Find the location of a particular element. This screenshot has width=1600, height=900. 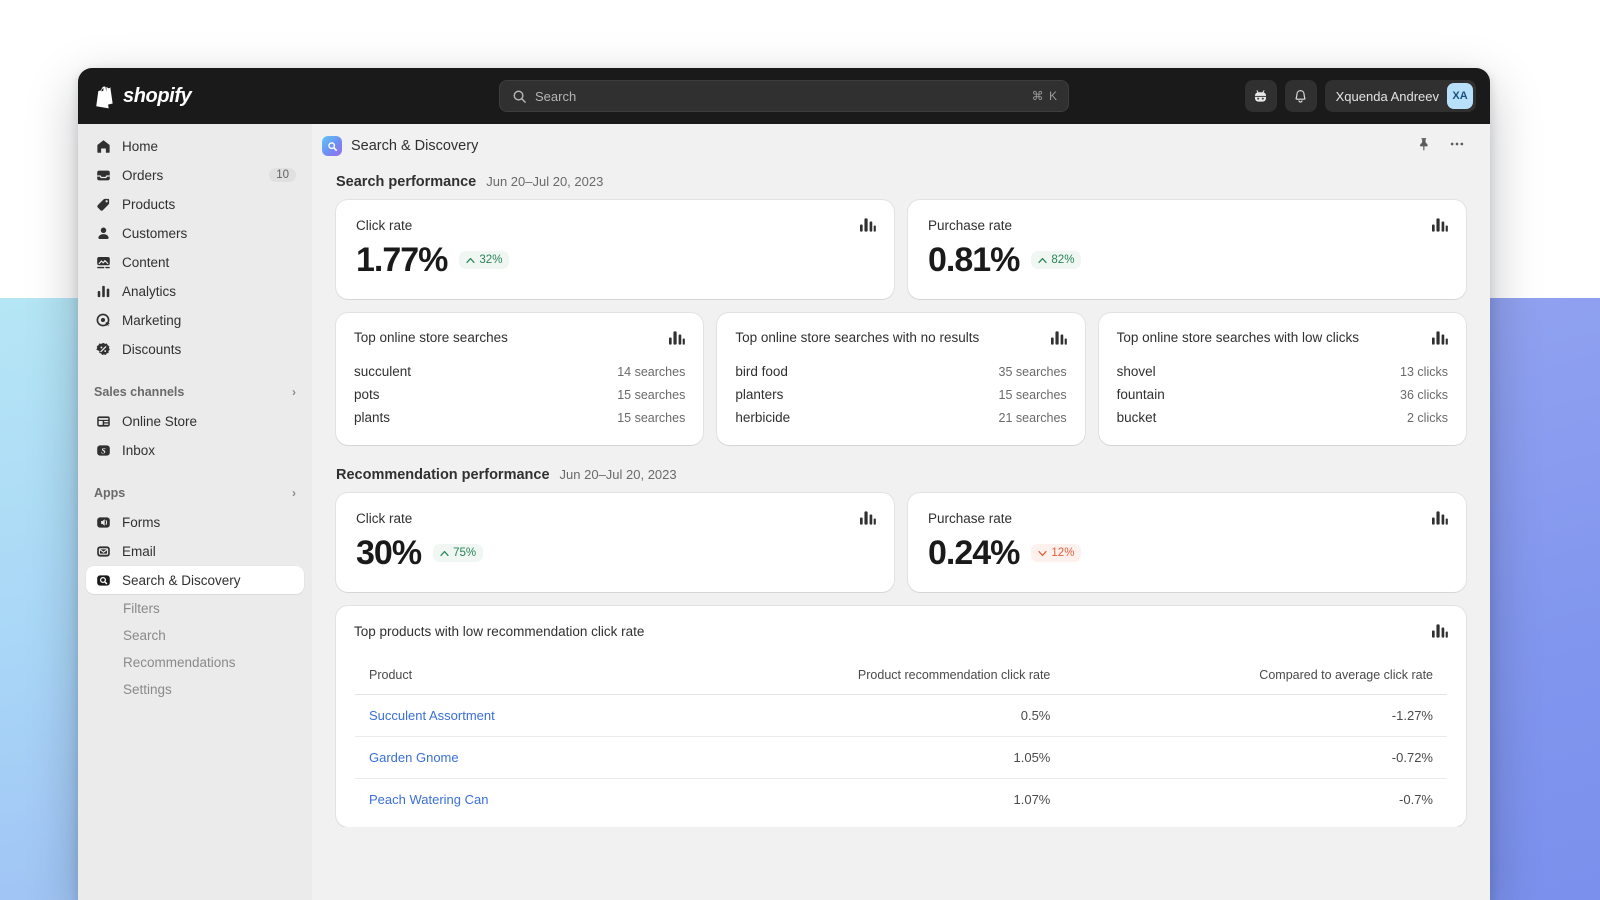

help-bot-icon is located at coordinates (1260, 96).